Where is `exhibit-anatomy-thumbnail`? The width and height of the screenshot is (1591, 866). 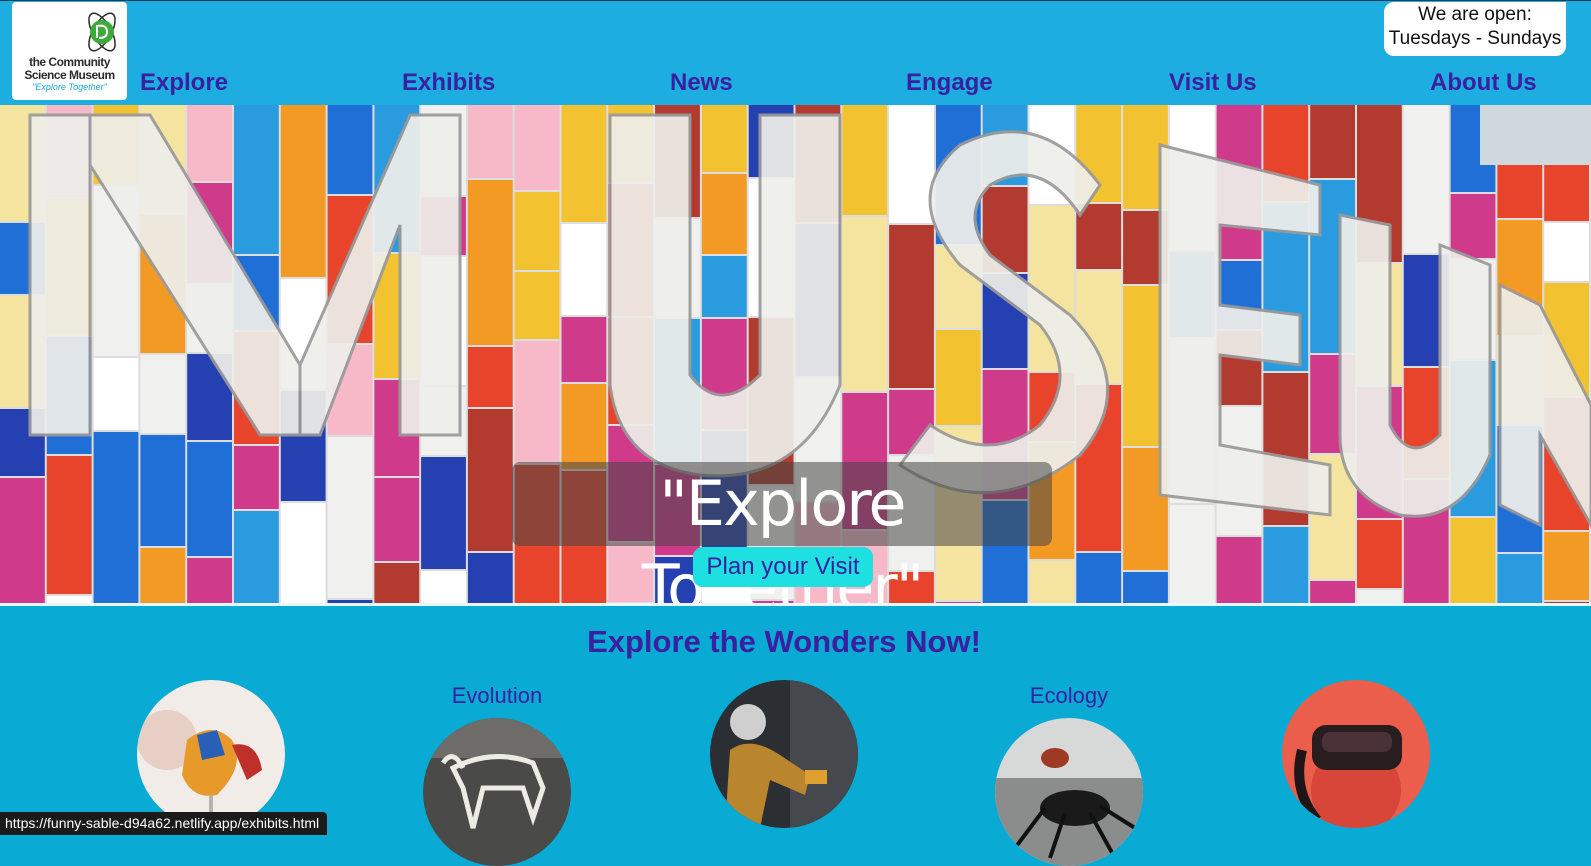
exhibit-anatomy-thumbnail is located at coordinates (211, 754).